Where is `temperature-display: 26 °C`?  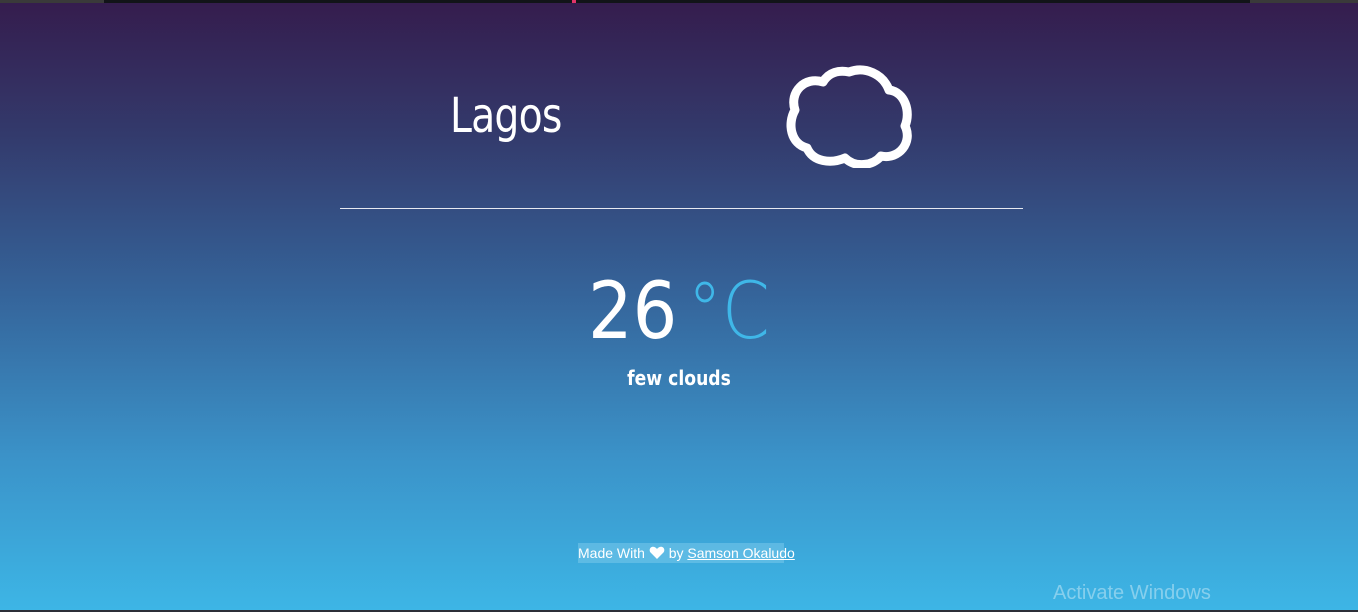
temperature-display: 26 °C is located at coordinates (679, 312).